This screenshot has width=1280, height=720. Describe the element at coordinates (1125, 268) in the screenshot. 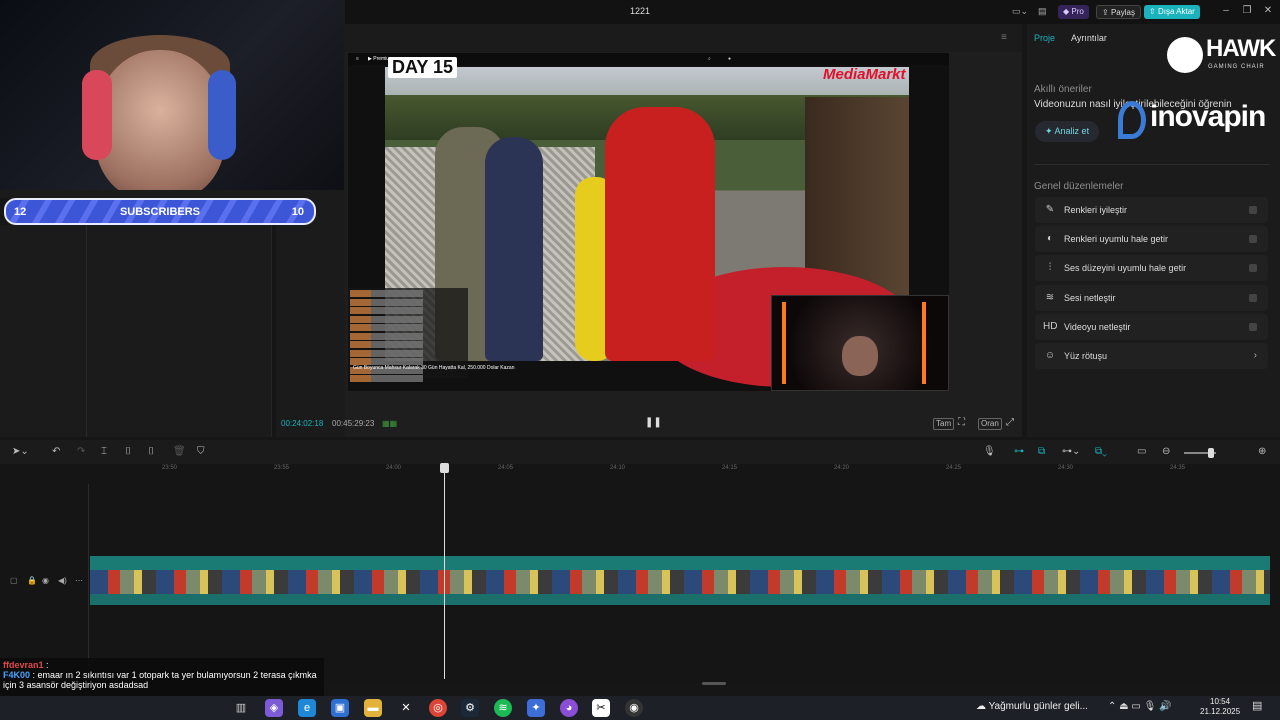

I see `edit-label: Ses düzeyini uyumlu hale getir` at that location.